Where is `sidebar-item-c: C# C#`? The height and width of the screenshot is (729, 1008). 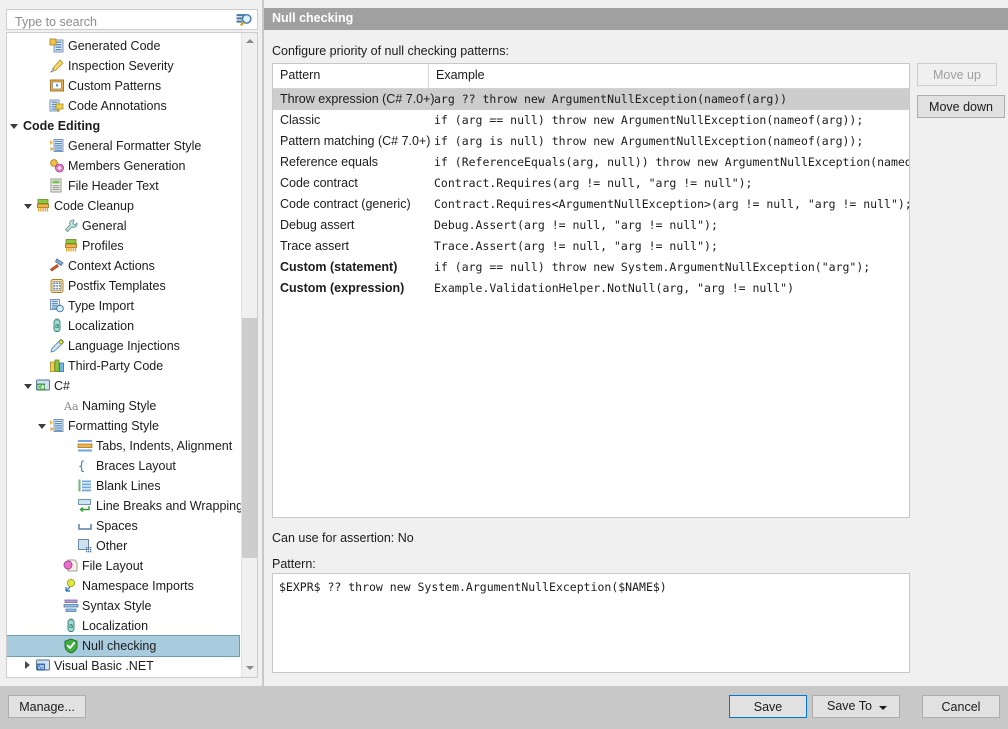 sidebar-item-c: C# C# is located at coordinates (124, 386).